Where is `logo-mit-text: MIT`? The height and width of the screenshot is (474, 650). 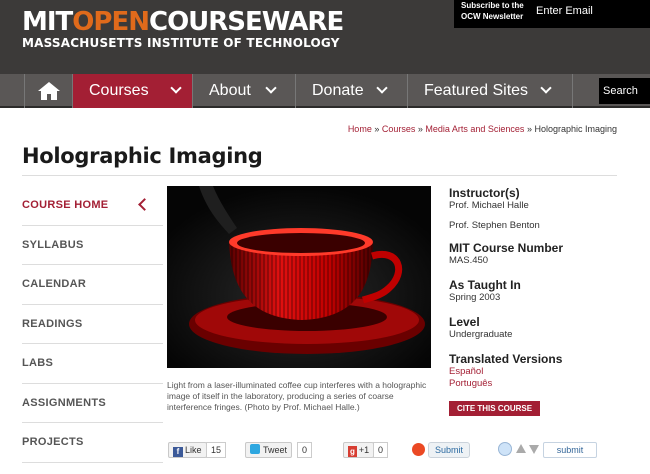
logo-mit-text: MIT is located at coordinates (47, 22).